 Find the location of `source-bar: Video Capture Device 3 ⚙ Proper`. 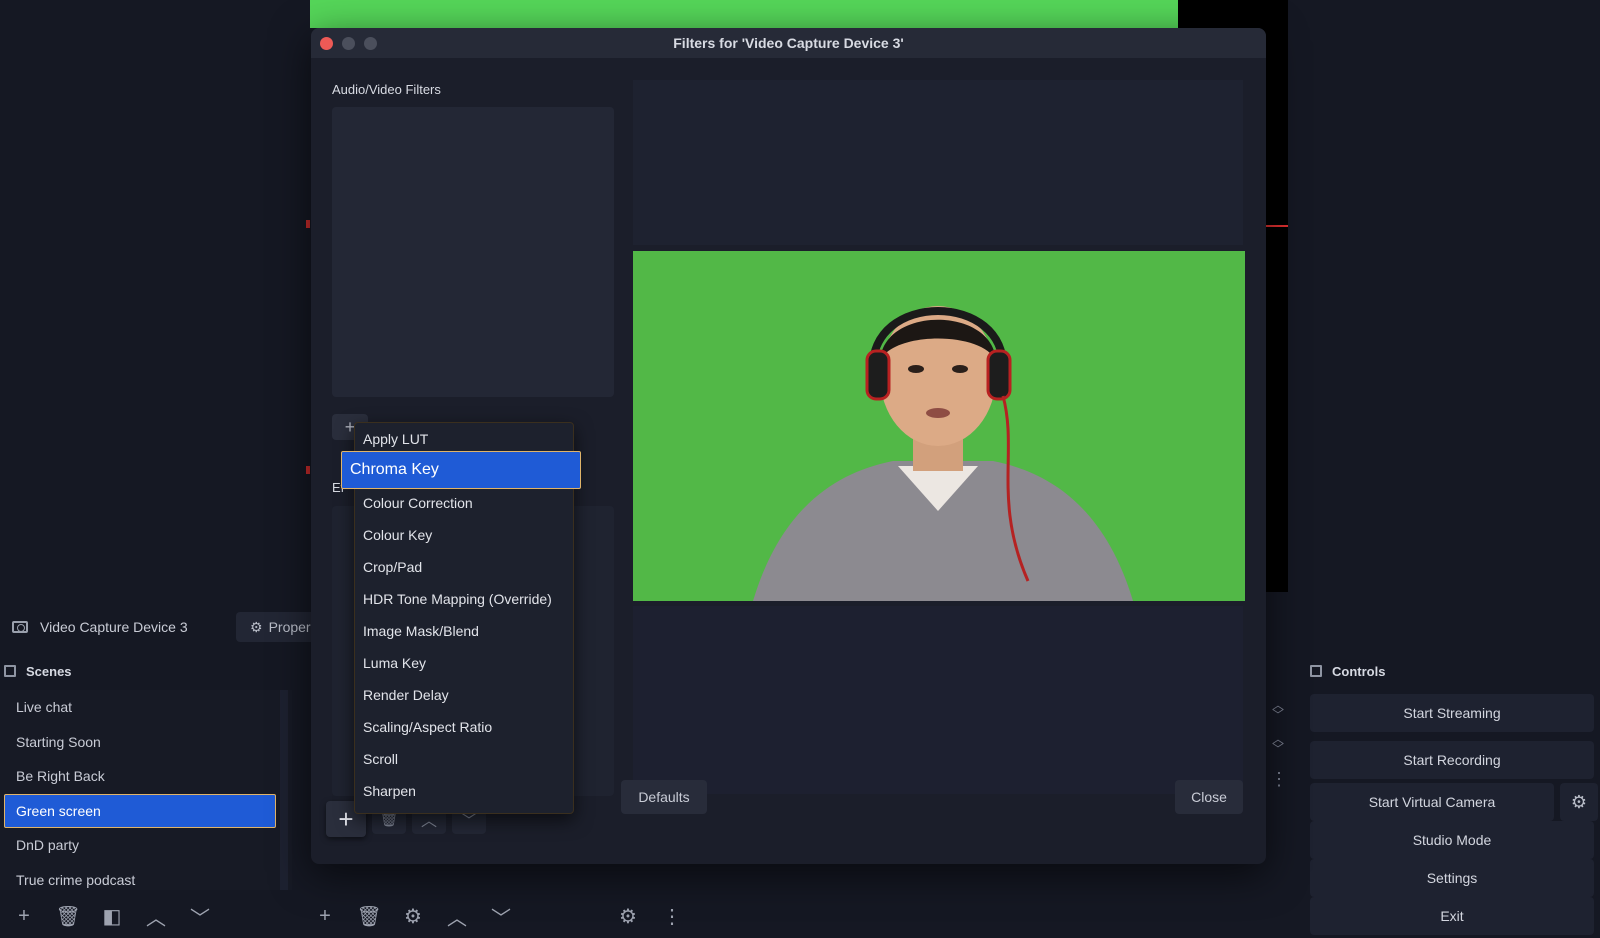

source-bar: Video Capture Device 3 ⚙ Proper is located at coordinates (158, 627).